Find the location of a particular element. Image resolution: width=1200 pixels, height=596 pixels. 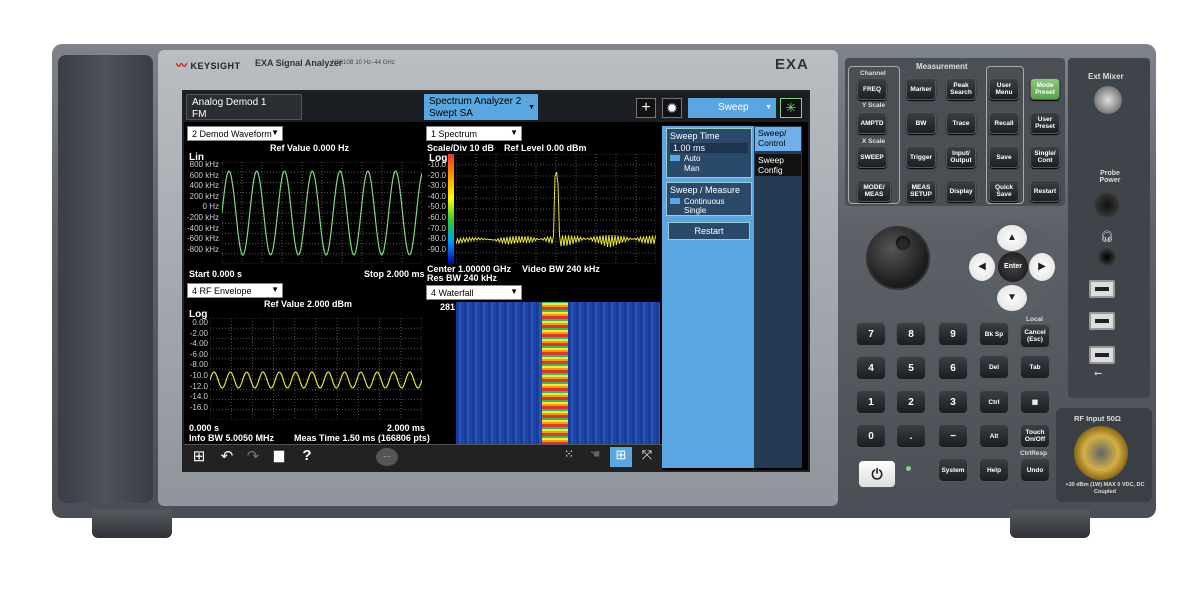

trigger-button: Trigger is located at coordinates (921, 157).